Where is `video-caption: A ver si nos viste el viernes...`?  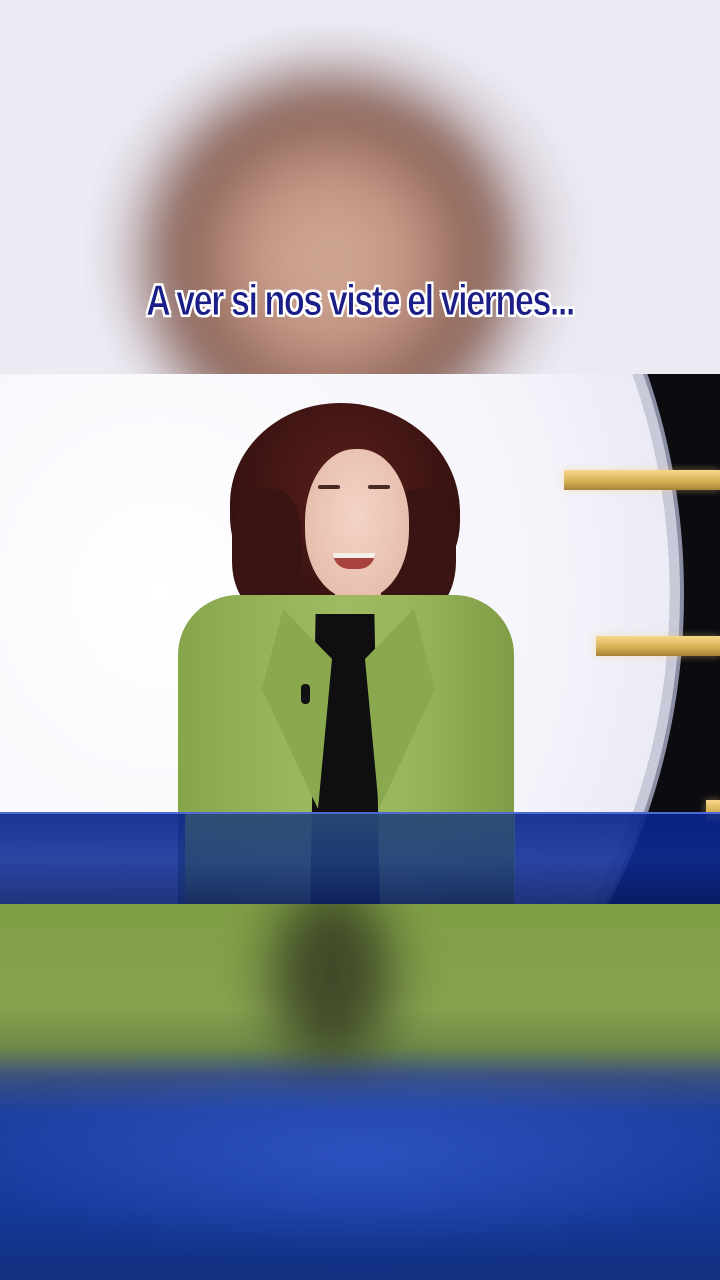
video-caption: A ver si nos viste el viernes... is located at coordinates (361, 301).